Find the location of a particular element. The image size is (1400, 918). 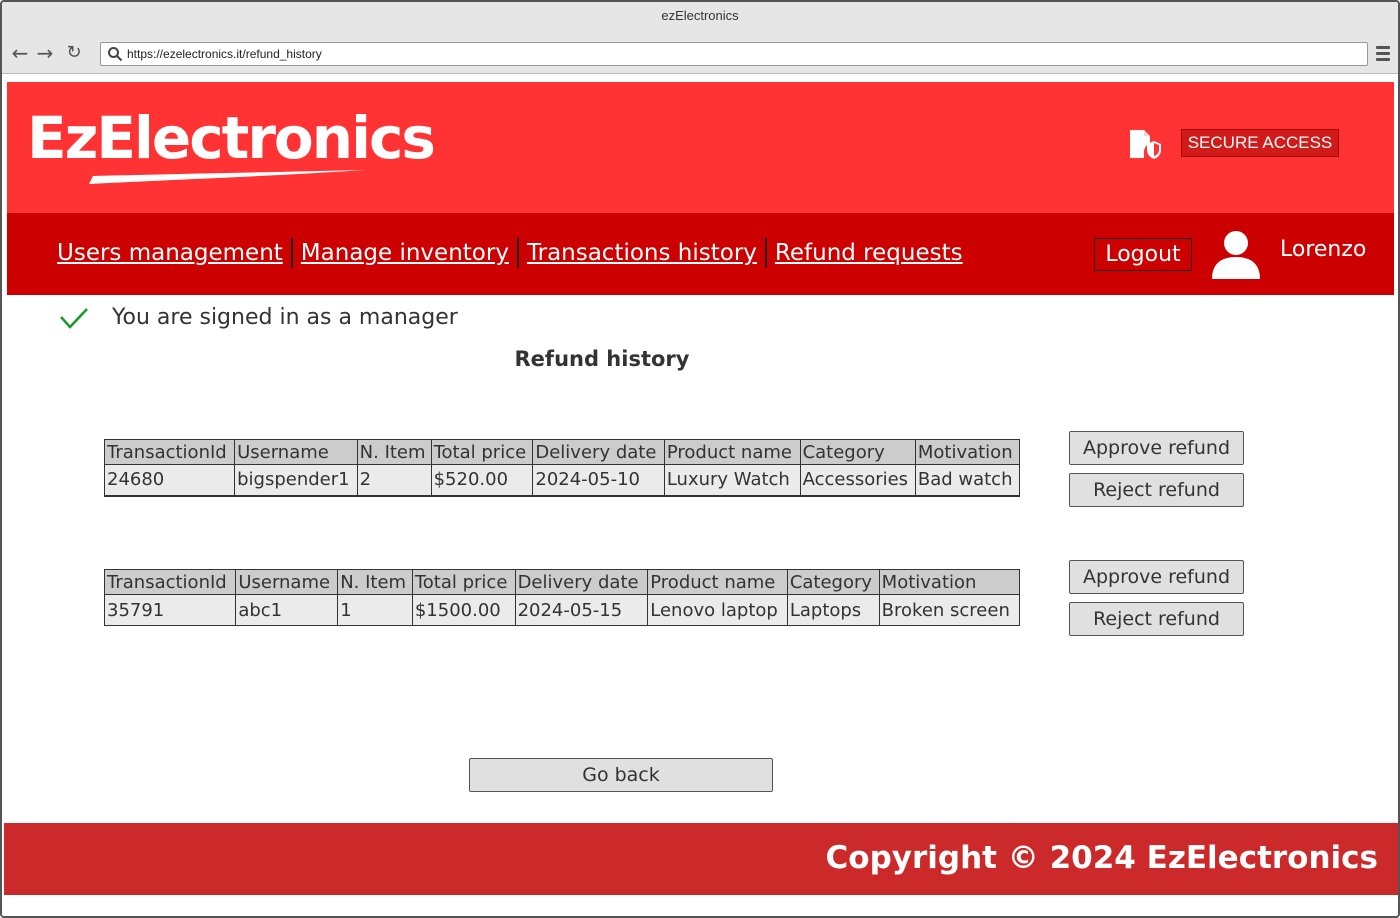

secure-access-badge: SECURE ACCESS is located at coordinates (1260, 143).